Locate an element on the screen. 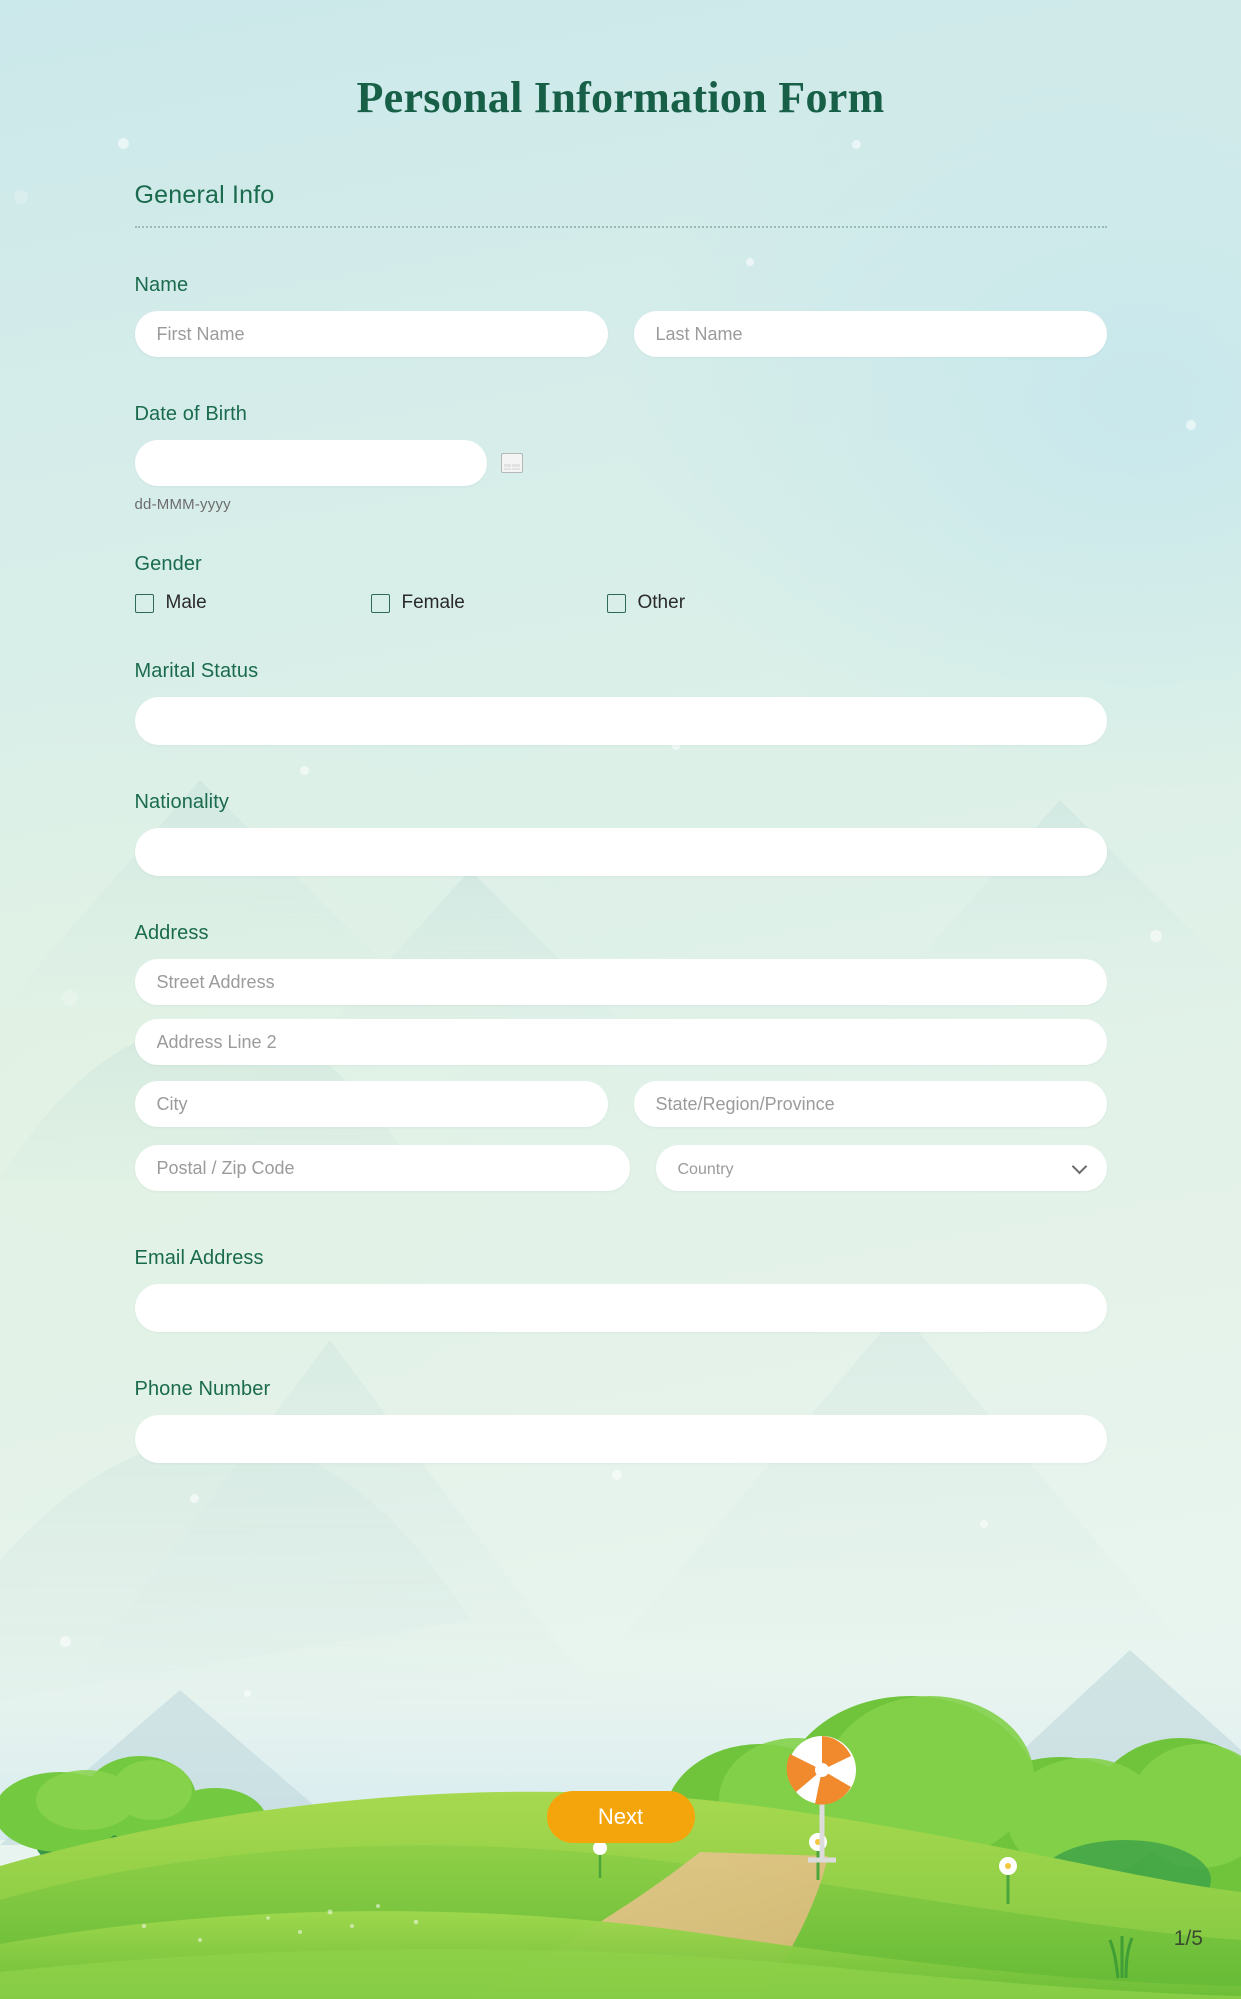 The height and width of the screenshot is (1999, 1241). field-group-nationality: Nationality is located at coordinates (620, 833).